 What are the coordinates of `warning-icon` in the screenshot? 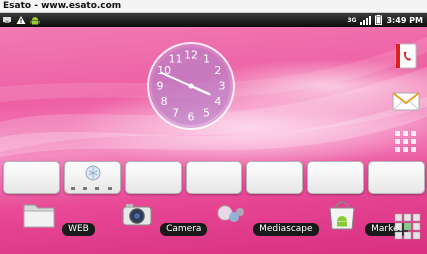 It's located at (21, 20).